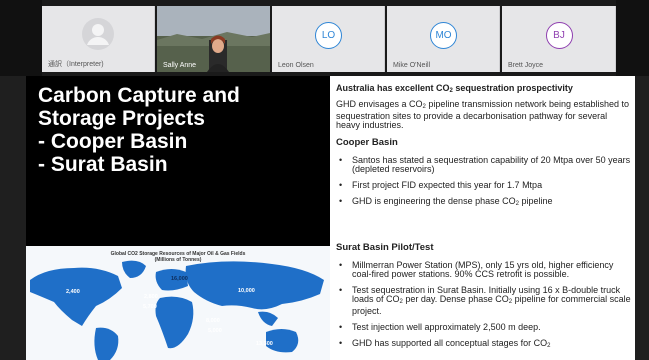  I want to click on user-avatar-icon, so click(98, 34).